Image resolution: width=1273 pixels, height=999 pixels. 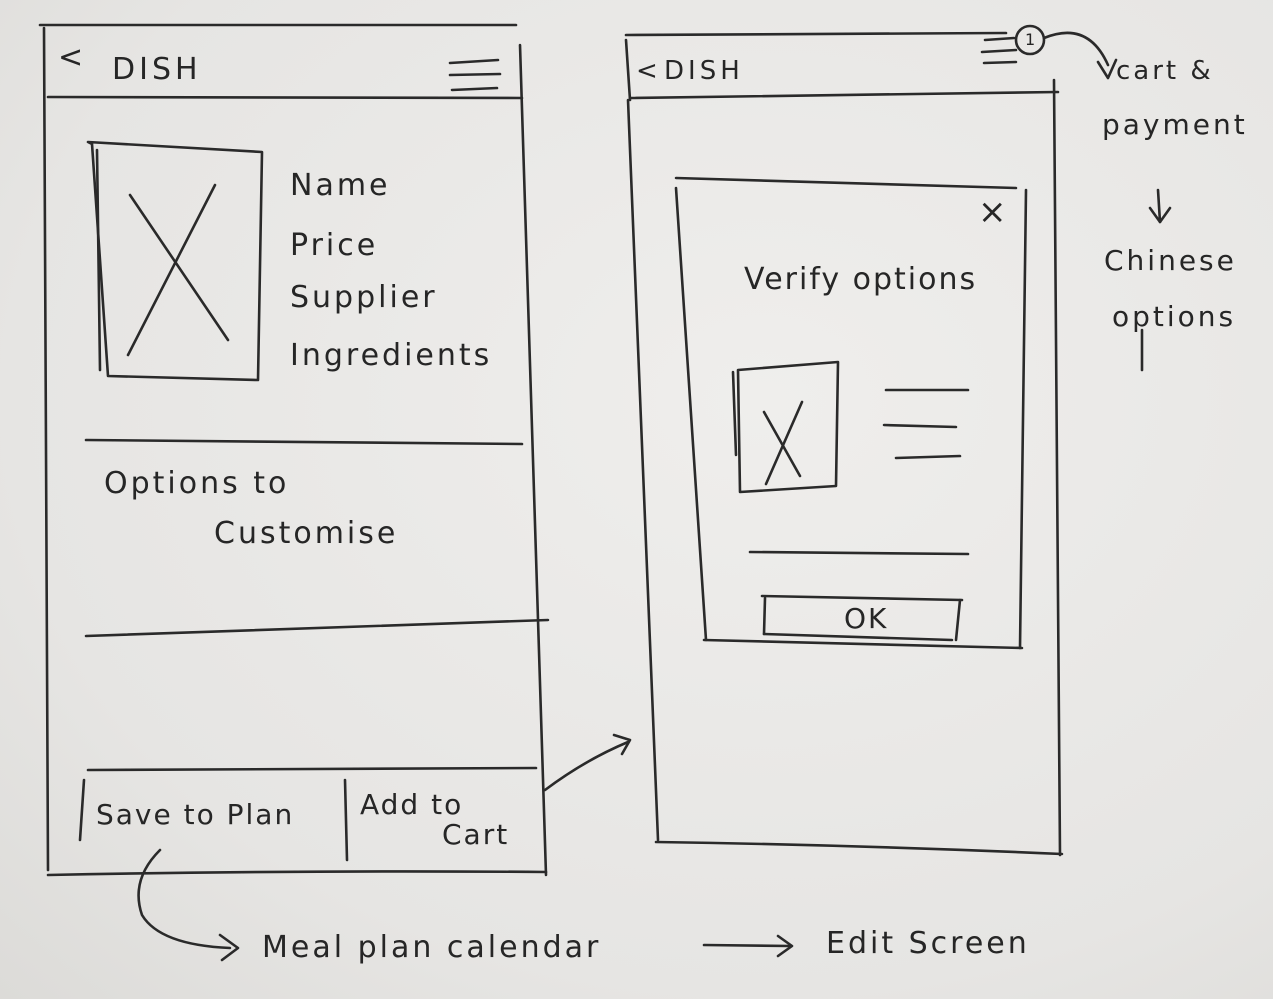 What do you see at coordinates (866, 618) in the screenshot?
I see `dialog-ok-label: OK` at bounding box center [866, 618].